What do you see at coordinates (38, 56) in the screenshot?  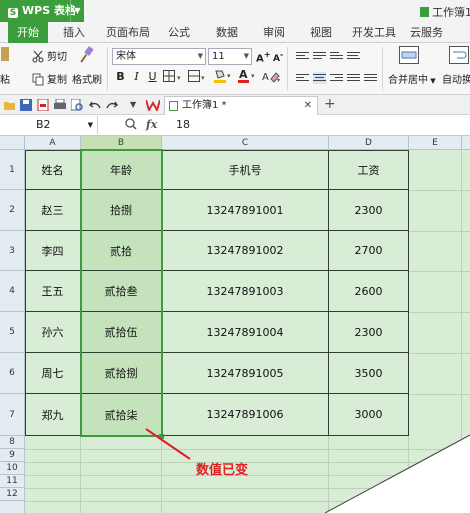 I see `scissors-icon` at bounding box center [38, 56].